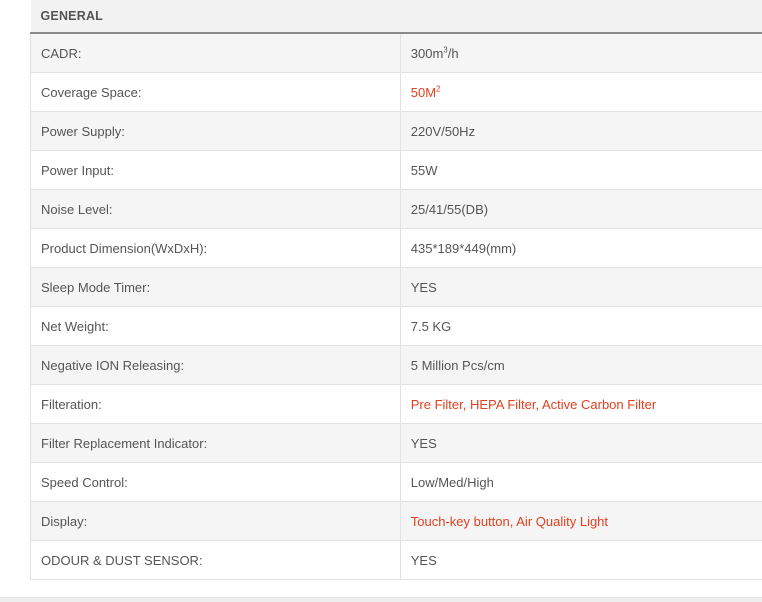  I want to click on spec-row-net-weight: Net Weight: 7.5 KG, so click(396, 326).